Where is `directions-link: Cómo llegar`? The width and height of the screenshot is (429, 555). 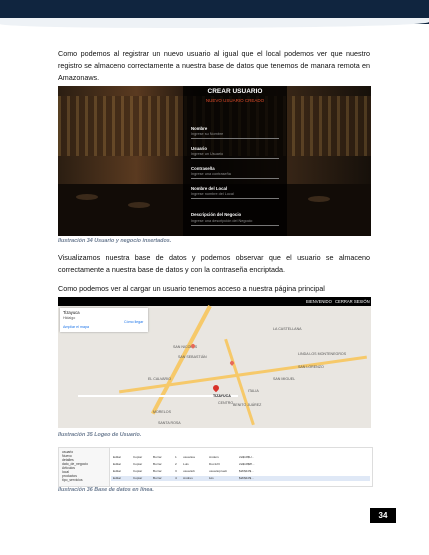 directions-link: Cómo llegar is located at coordinates (133, 322).